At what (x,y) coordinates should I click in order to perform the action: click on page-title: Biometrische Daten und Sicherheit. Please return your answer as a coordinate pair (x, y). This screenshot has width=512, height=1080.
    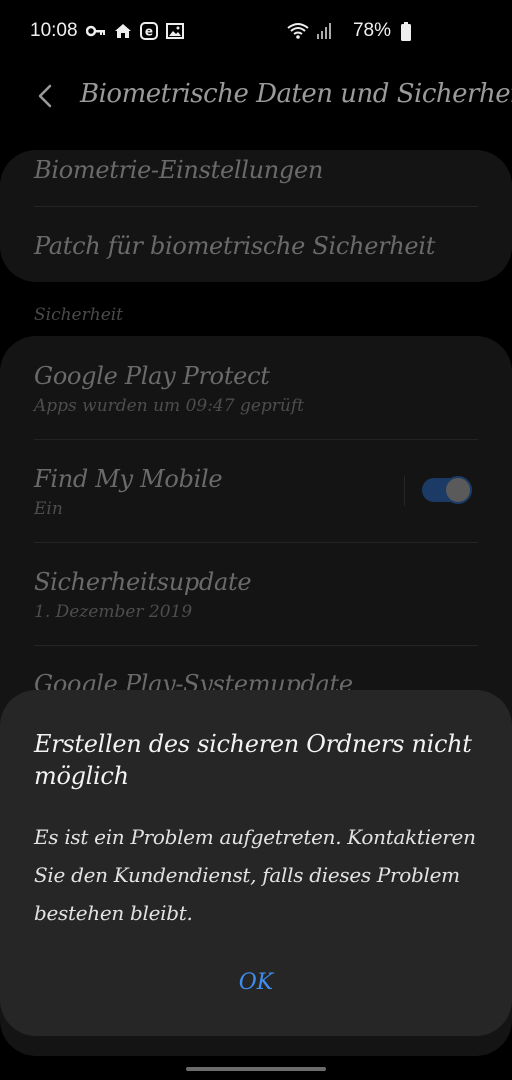
    Looking at the image, I should click on (296, 94).